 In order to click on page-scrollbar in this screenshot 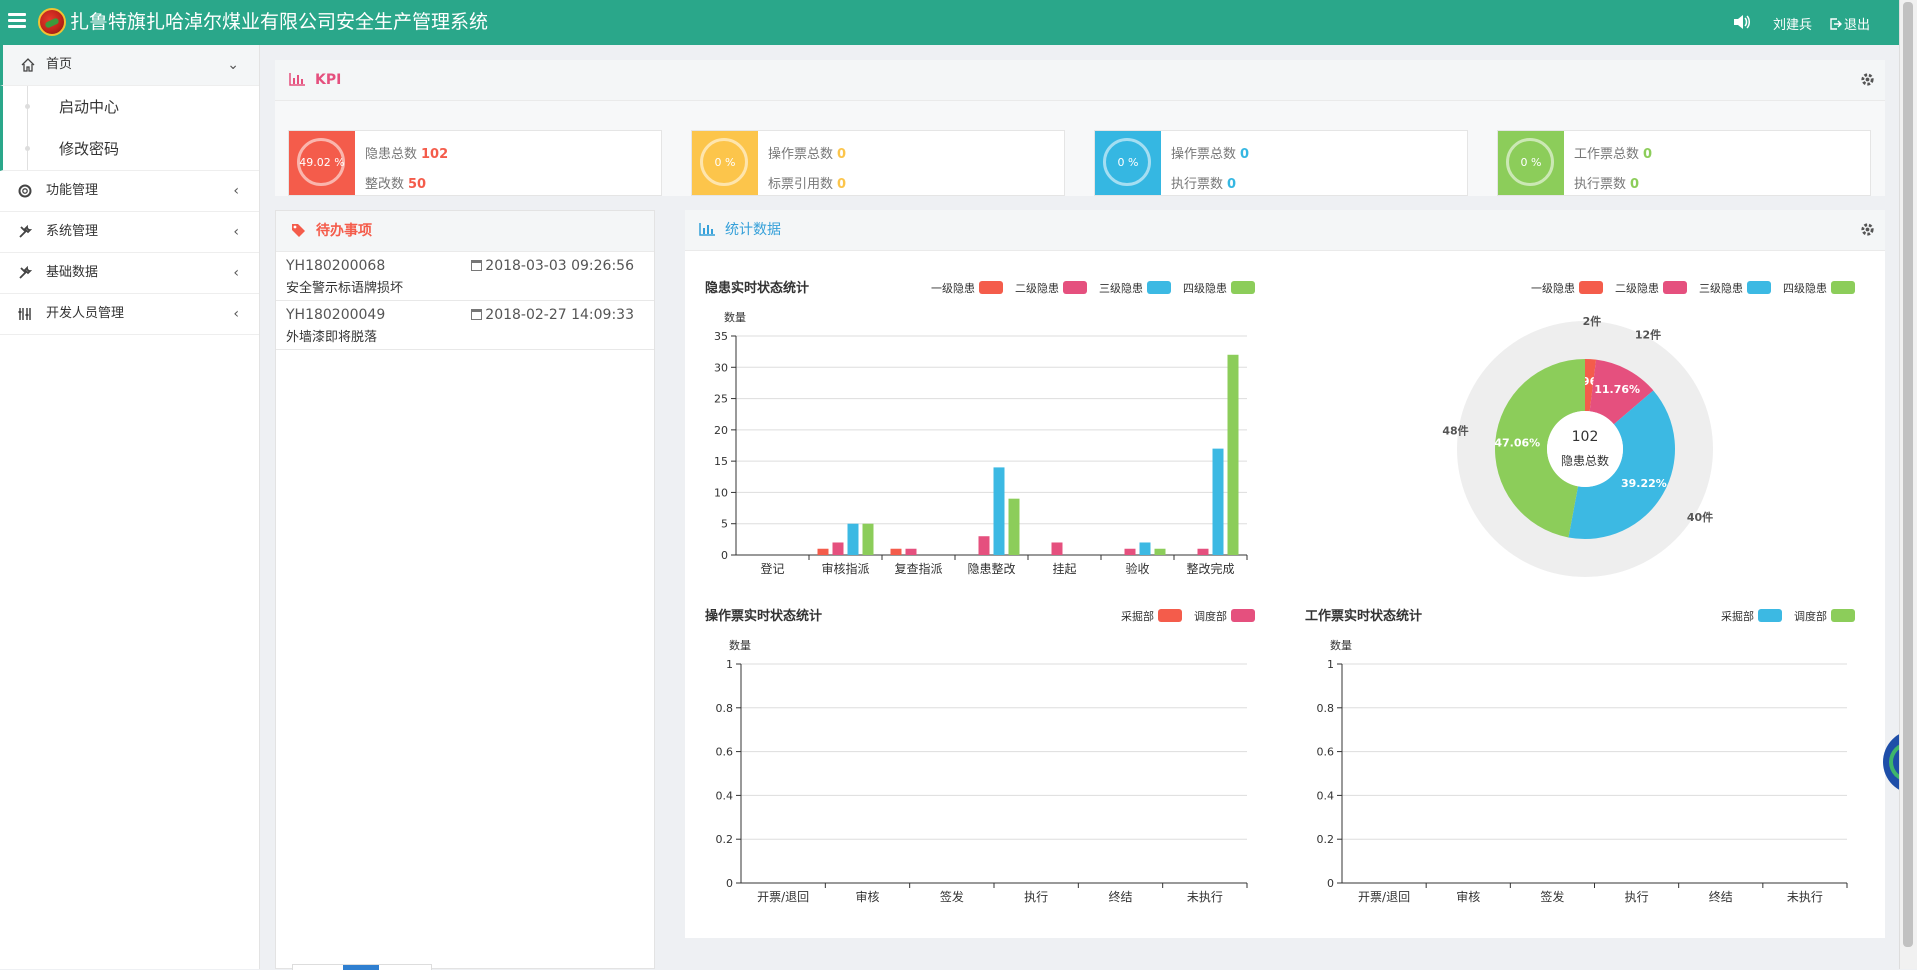, I will do `click(1908, 484)`.